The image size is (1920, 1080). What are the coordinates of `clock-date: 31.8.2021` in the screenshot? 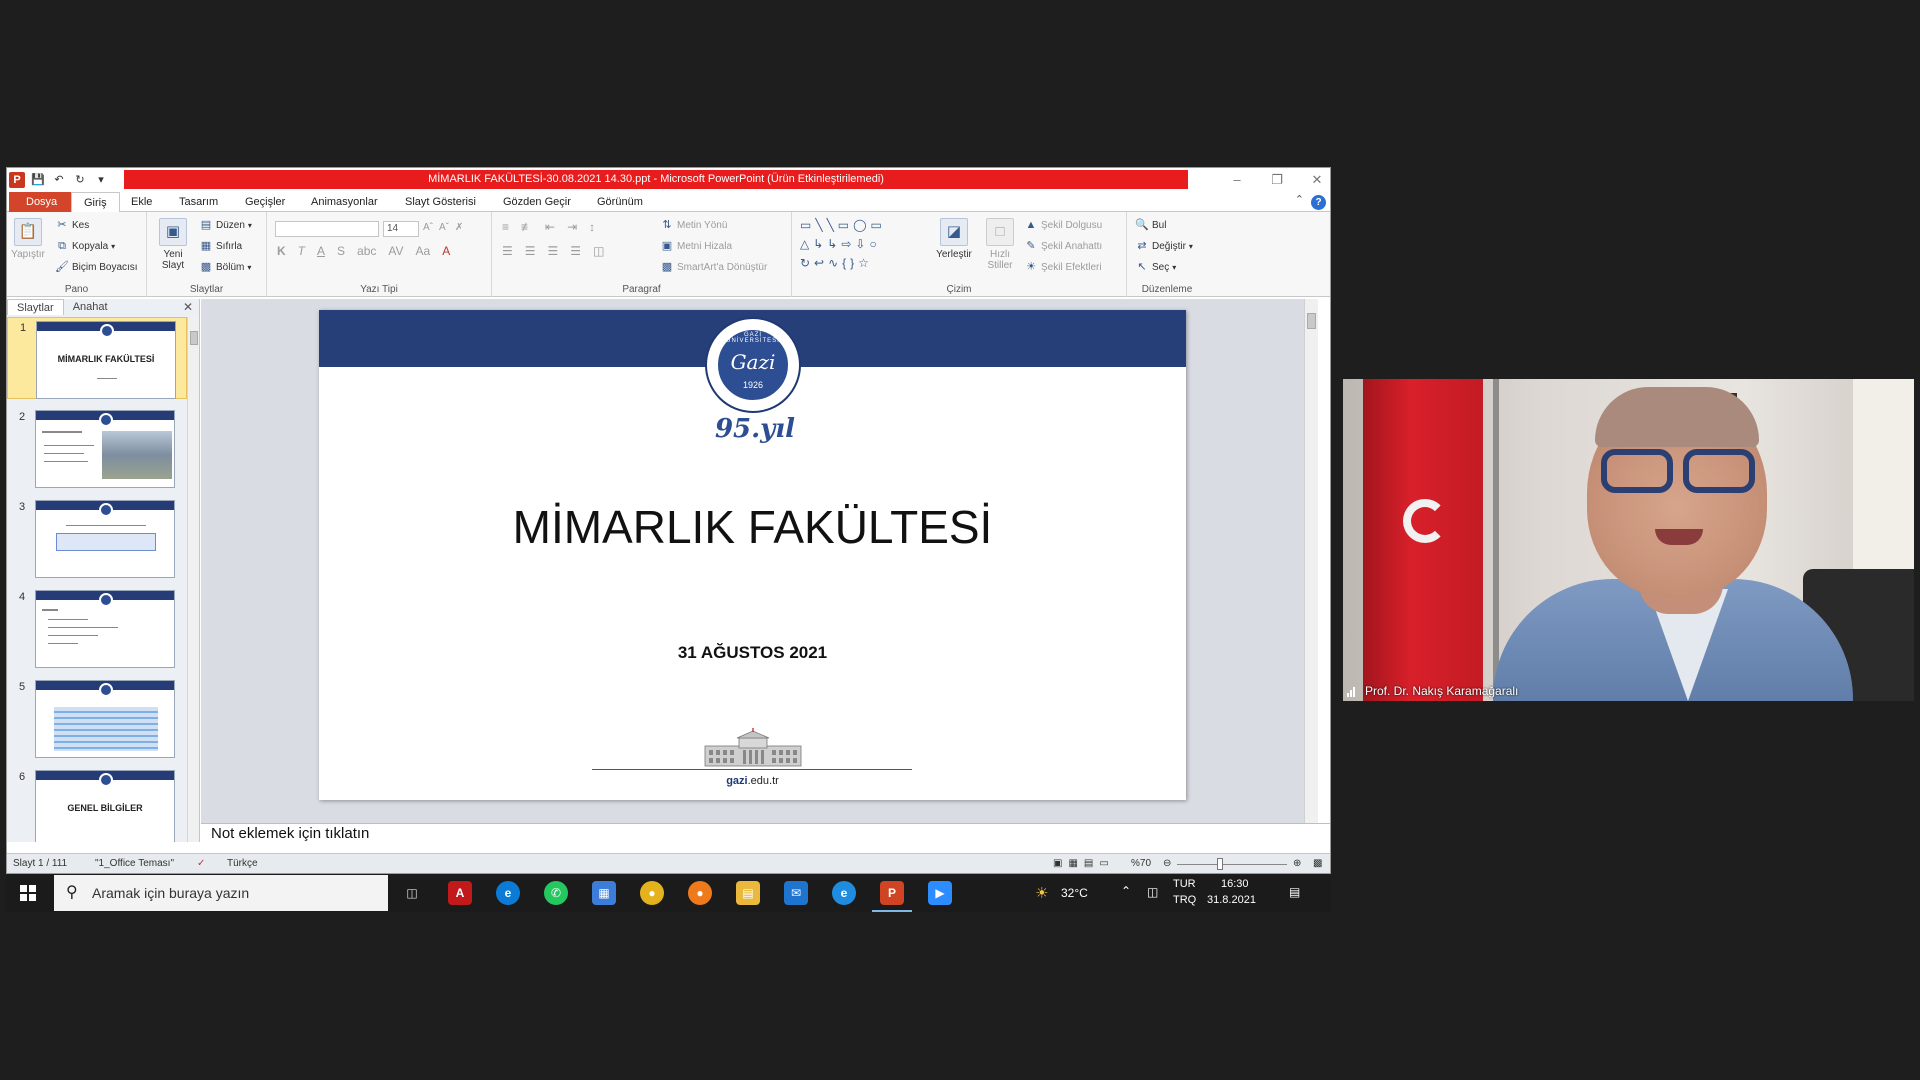 It's located at (1231, 900).